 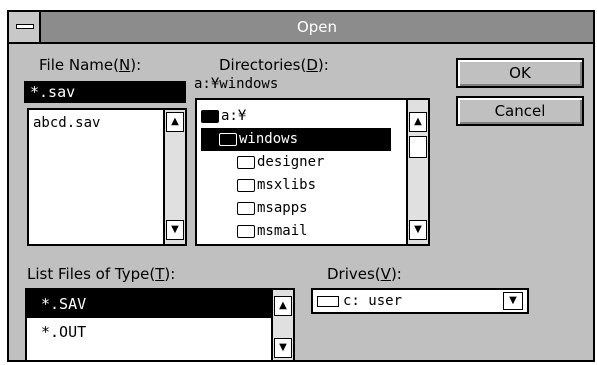 I want to click on directory-item: msapps, so click(x=296, y=208).